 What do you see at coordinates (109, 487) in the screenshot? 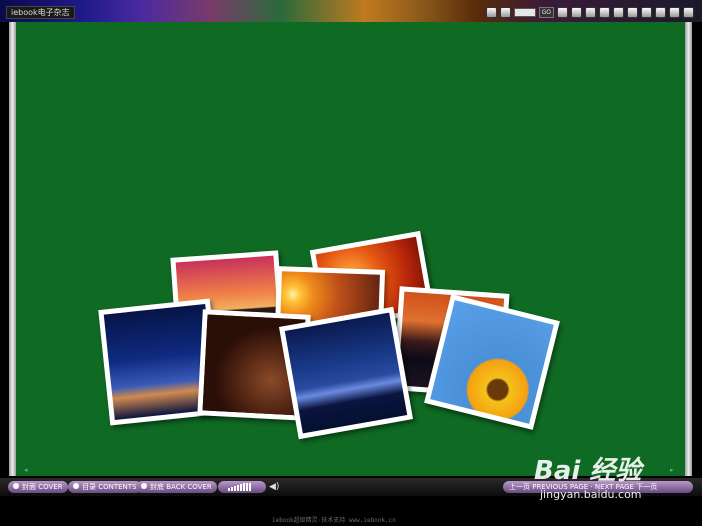
I see `contents-label: 目录 CONTENTS` at bounding box center [109, 487].